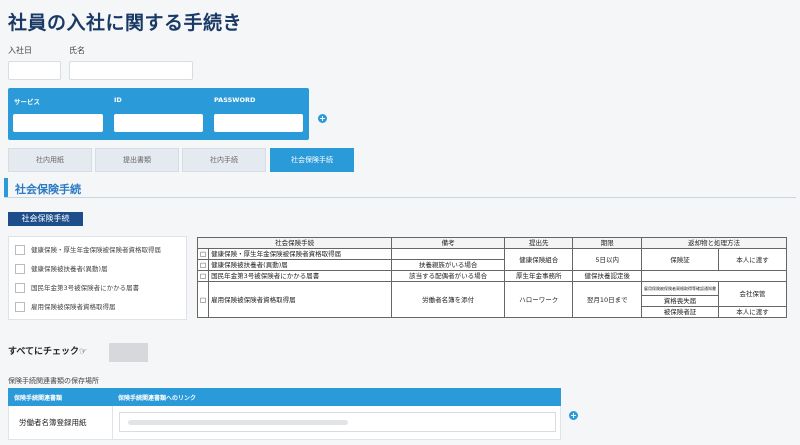  What do you see at coordinates (158, 123) in the screenshot?
I see `id-input` at bounding box center [158, 123].